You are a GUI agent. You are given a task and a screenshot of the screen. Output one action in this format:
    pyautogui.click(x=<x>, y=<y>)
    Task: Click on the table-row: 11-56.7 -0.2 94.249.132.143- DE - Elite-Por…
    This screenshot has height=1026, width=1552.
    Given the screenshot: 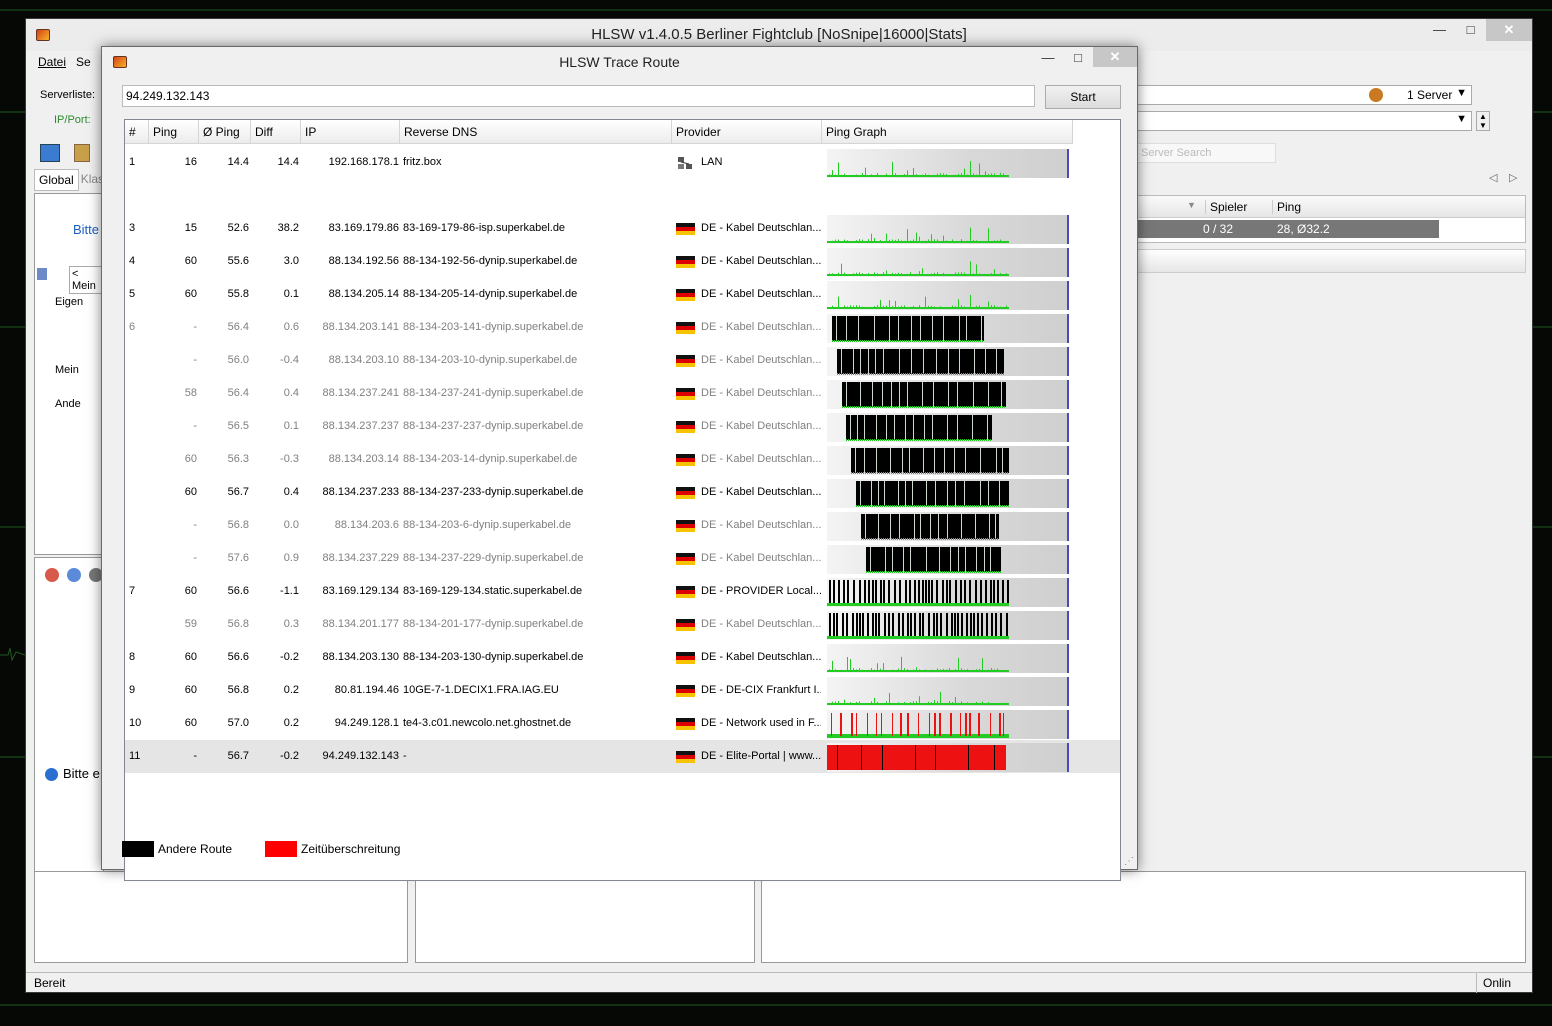 What is the action you would take?
    pyautogui.click(x=622, y=756)
    